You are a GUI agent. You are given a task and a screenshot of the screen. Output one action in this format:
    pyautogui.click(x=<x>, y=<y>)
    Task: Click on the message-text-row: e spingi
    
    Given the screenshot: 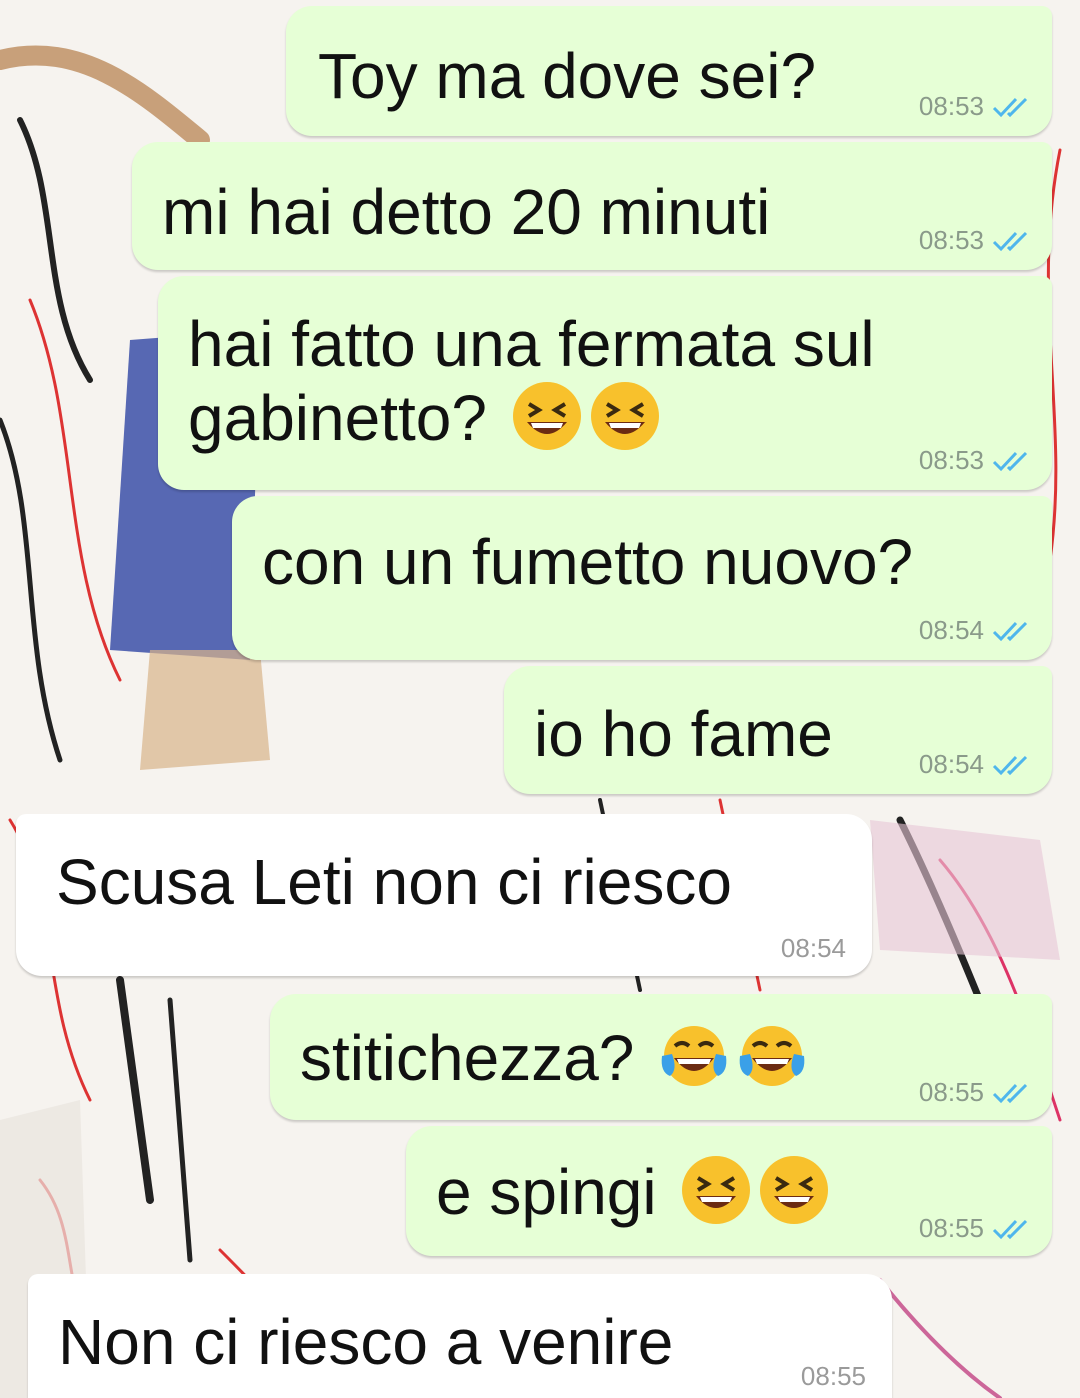 What is the action you would take?
    pyautogui.click(x=633, y=1192)
    